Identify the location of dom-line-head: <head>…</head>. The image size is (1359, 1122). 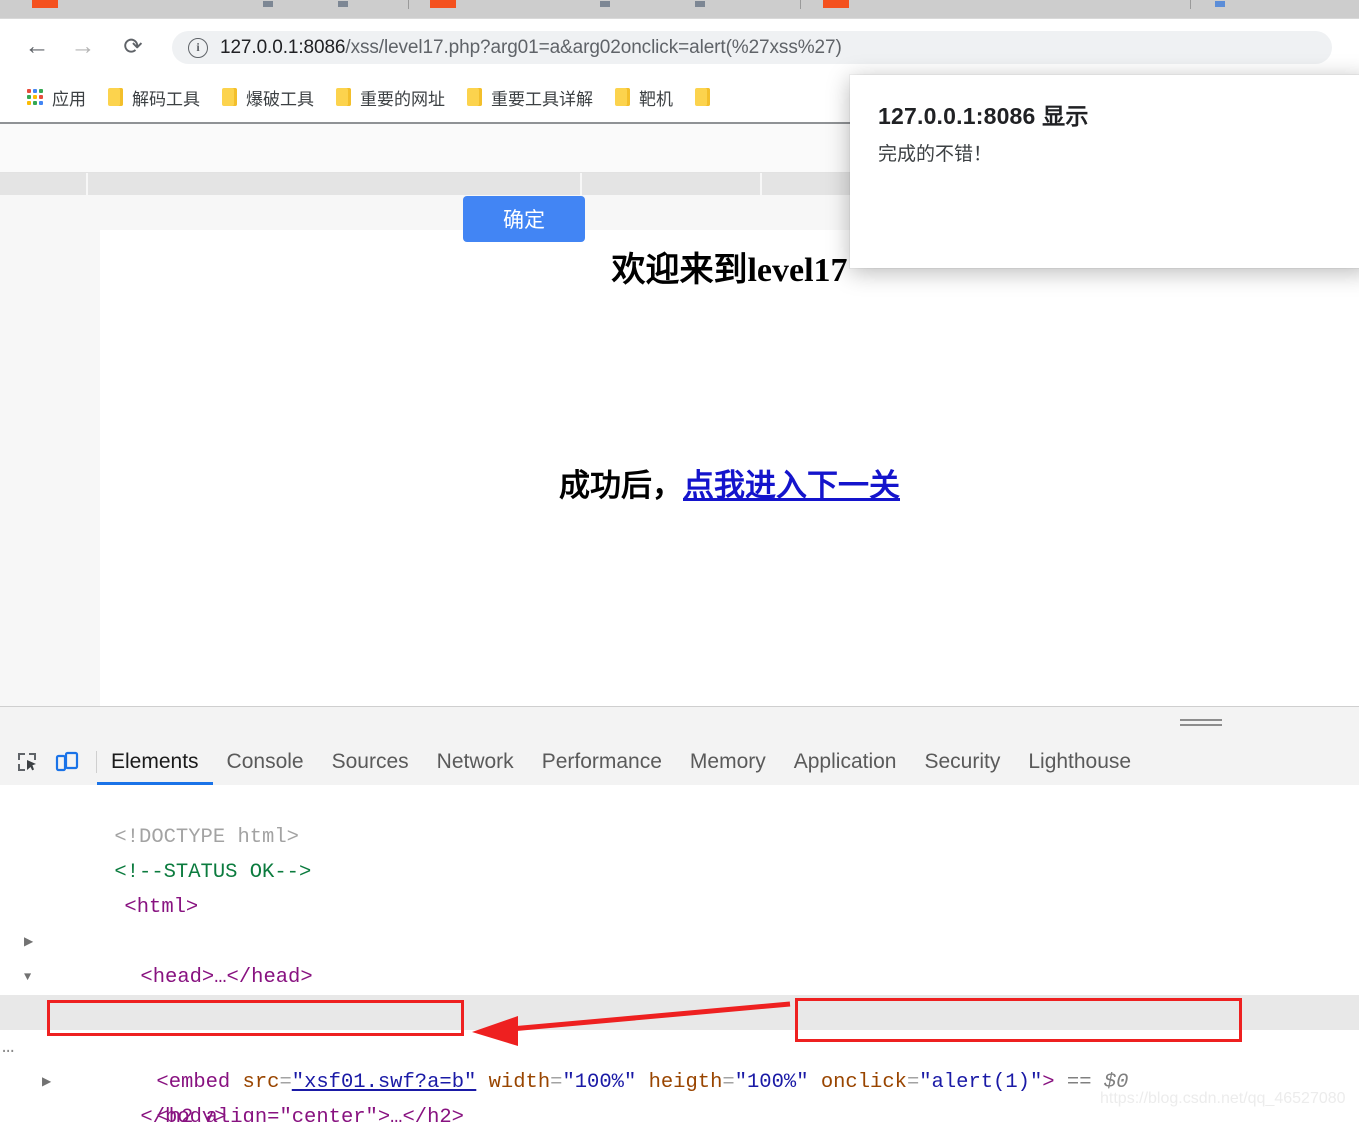
(679, 939).